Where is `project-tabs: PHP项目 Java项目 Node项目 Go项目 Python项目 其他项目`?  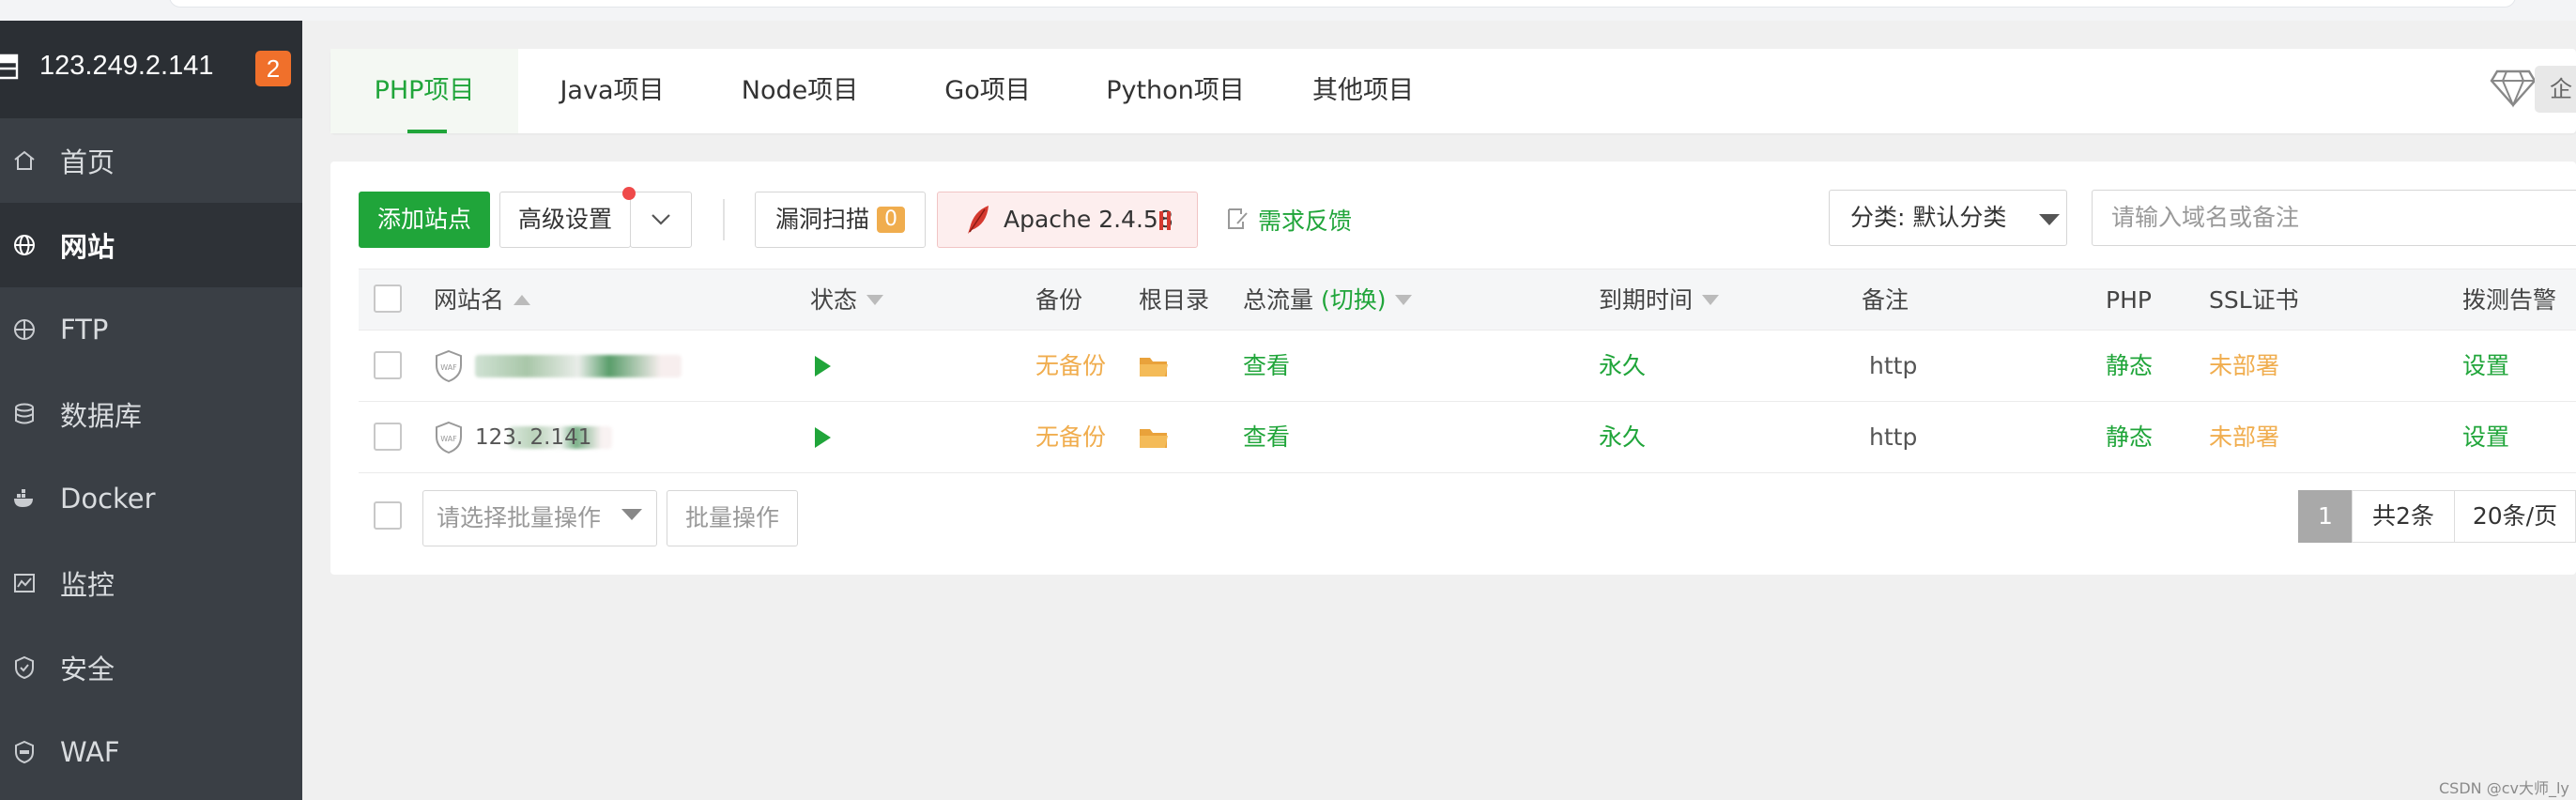 project-tabs: PHP项目 Java项目 Node项目 Go项目 Python项目 其他项目 is located at coordinates (1453, 91).